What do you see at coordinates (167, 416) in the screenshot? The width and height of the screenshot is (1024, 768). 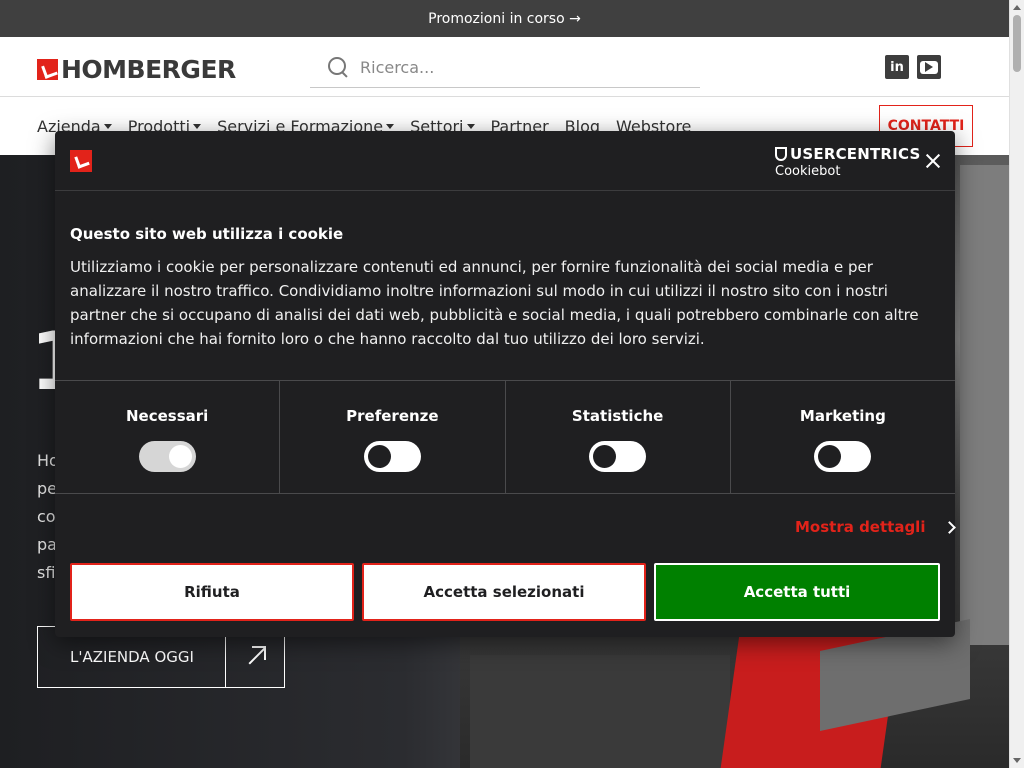 I see `switch-label: Necessari` at bounding box center [167, 416].